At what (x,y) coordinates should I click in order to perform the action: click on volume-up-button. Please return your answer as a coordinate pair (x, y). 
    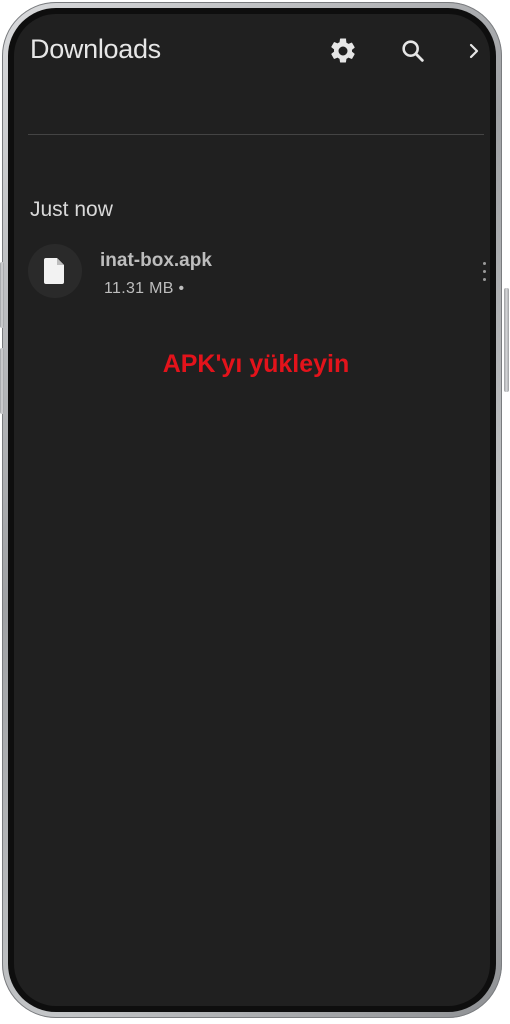
    Looking at the image, I should click on (2, 295).